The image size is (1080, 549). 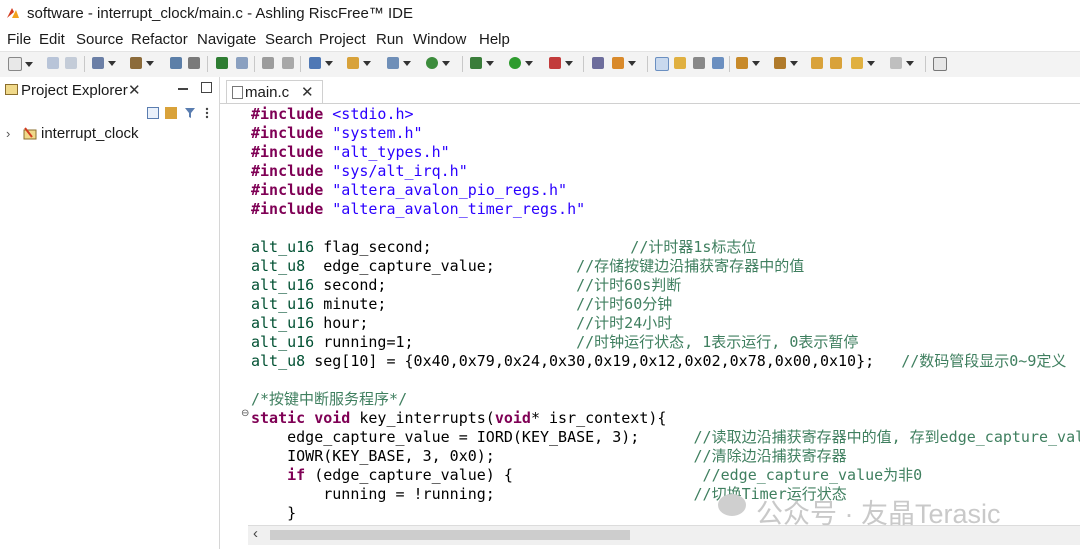 What do you see at coordinates (74, 90) in the screenshot?
I see `project-explorer-tab: Project Explorer ✕` at bounding box center [74, 90].